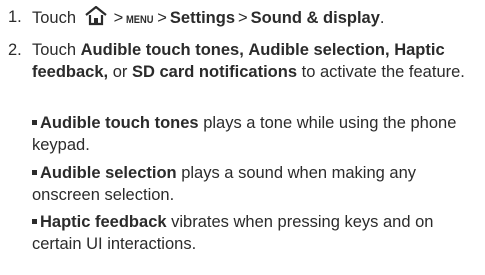  Describe the element at coordinates (140, 20) in the screenshot. I see `menu-key-label: MENU` at that location.